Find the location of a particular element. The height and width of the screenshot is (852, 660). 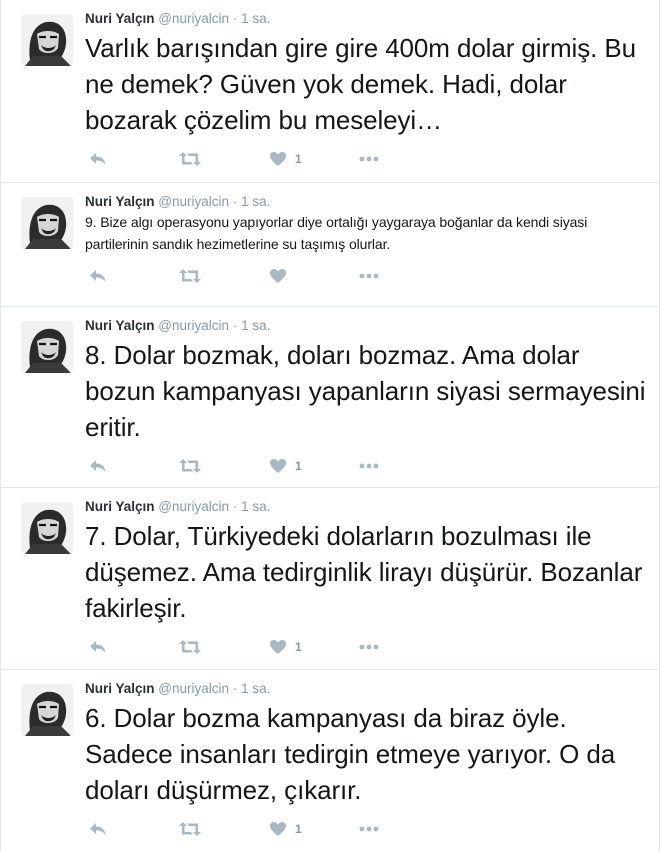

tweet-actions is located at coordinates (368, 276).